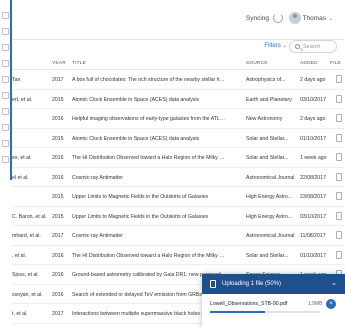 Image resolution: width=345 pixels, height=328 pixels. What do you see at coordinates (22, 99) in the screenshot?
I see `author-cell: ert, et al.` at bounding box center [22, 99].